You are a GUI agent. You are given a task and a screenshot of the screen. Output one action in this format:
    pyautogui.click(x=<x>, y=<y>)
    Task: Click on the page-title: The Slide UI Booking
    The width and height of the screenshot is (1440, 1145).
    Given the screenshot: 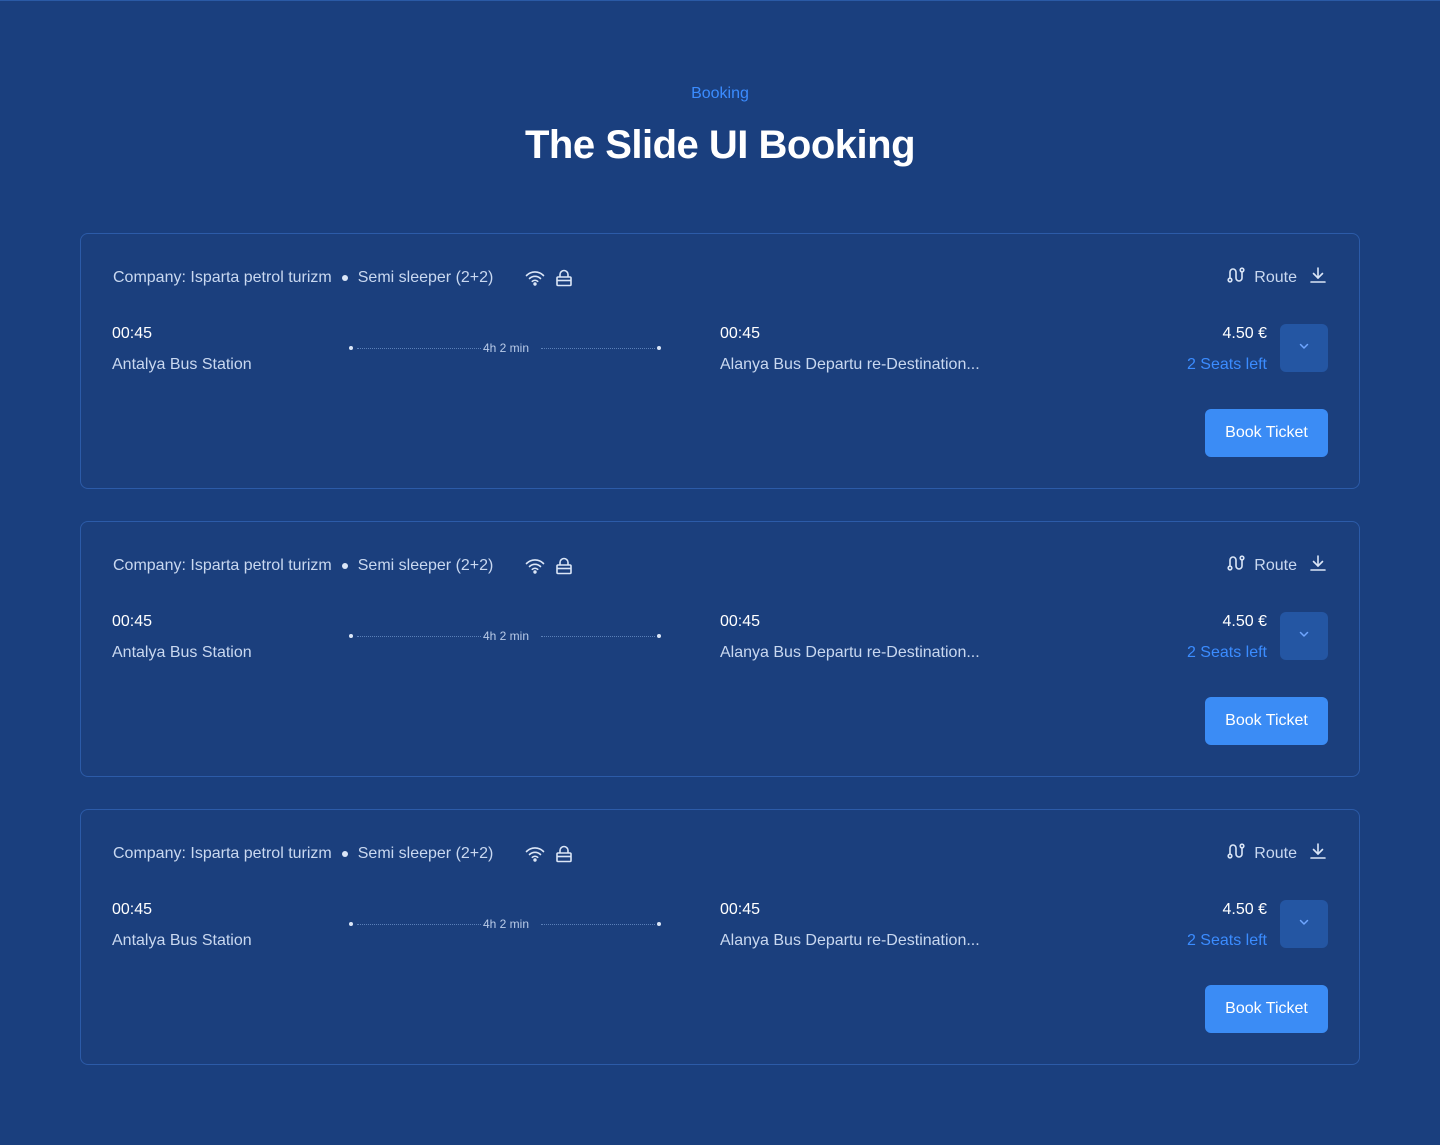 What is the action you would take?
    pyautogui.click(x=720, y=145)
    